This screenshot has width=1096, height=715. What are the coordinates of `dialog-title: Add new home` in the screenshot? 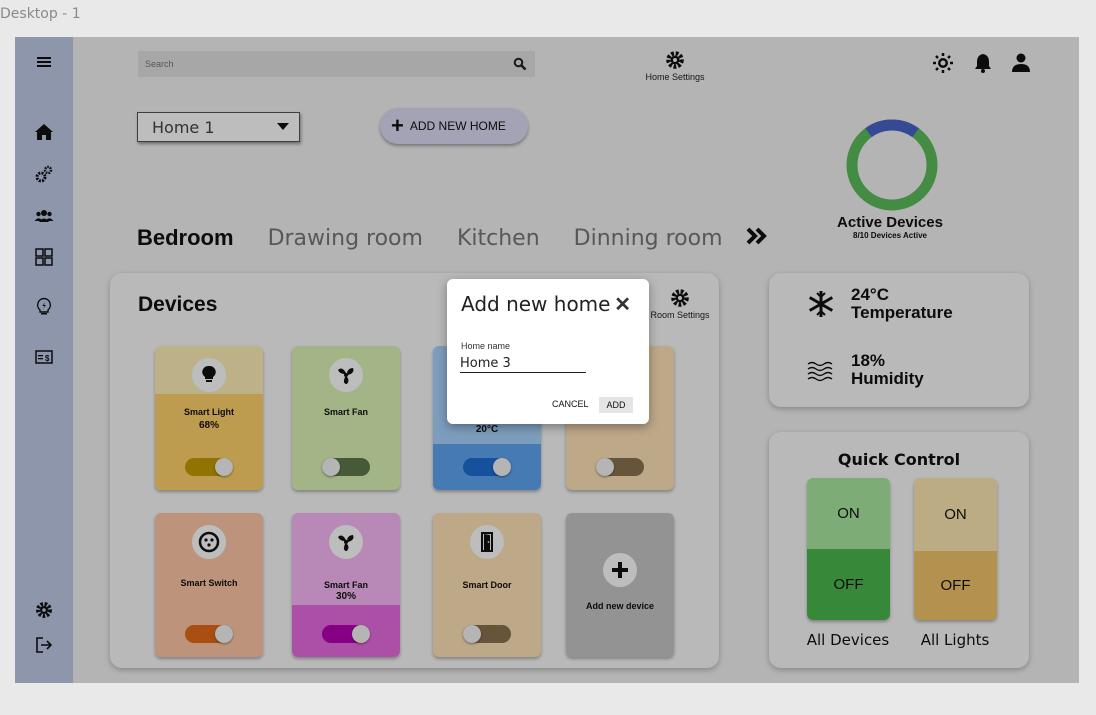 It's located at (536, 304).